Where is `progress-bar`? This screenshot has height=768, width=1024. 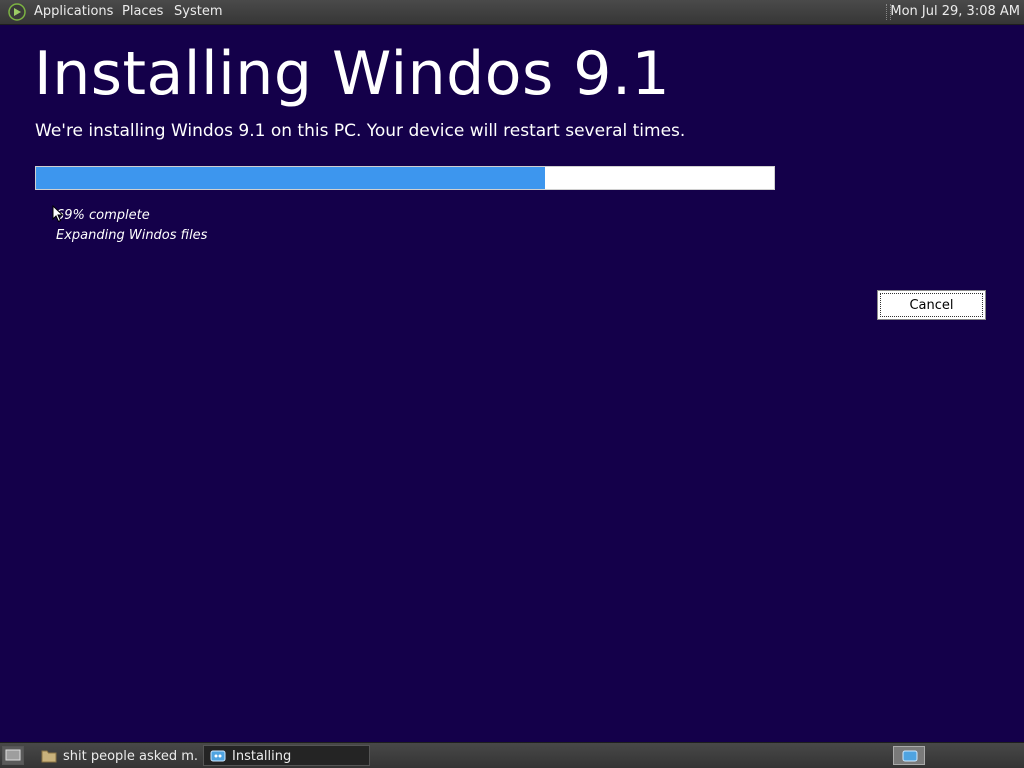 progress-bar is located at coordinates (405, 178).